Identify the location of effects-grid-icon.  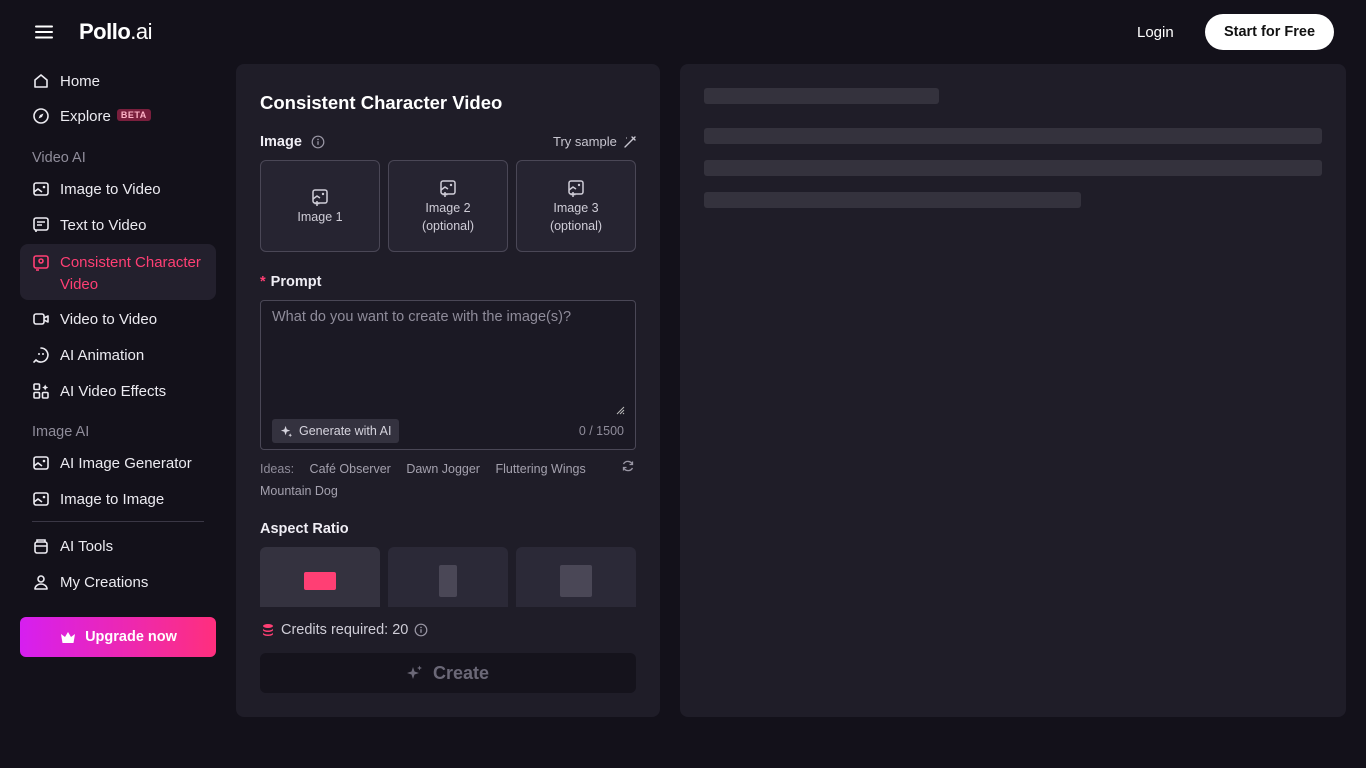
(41, 391).